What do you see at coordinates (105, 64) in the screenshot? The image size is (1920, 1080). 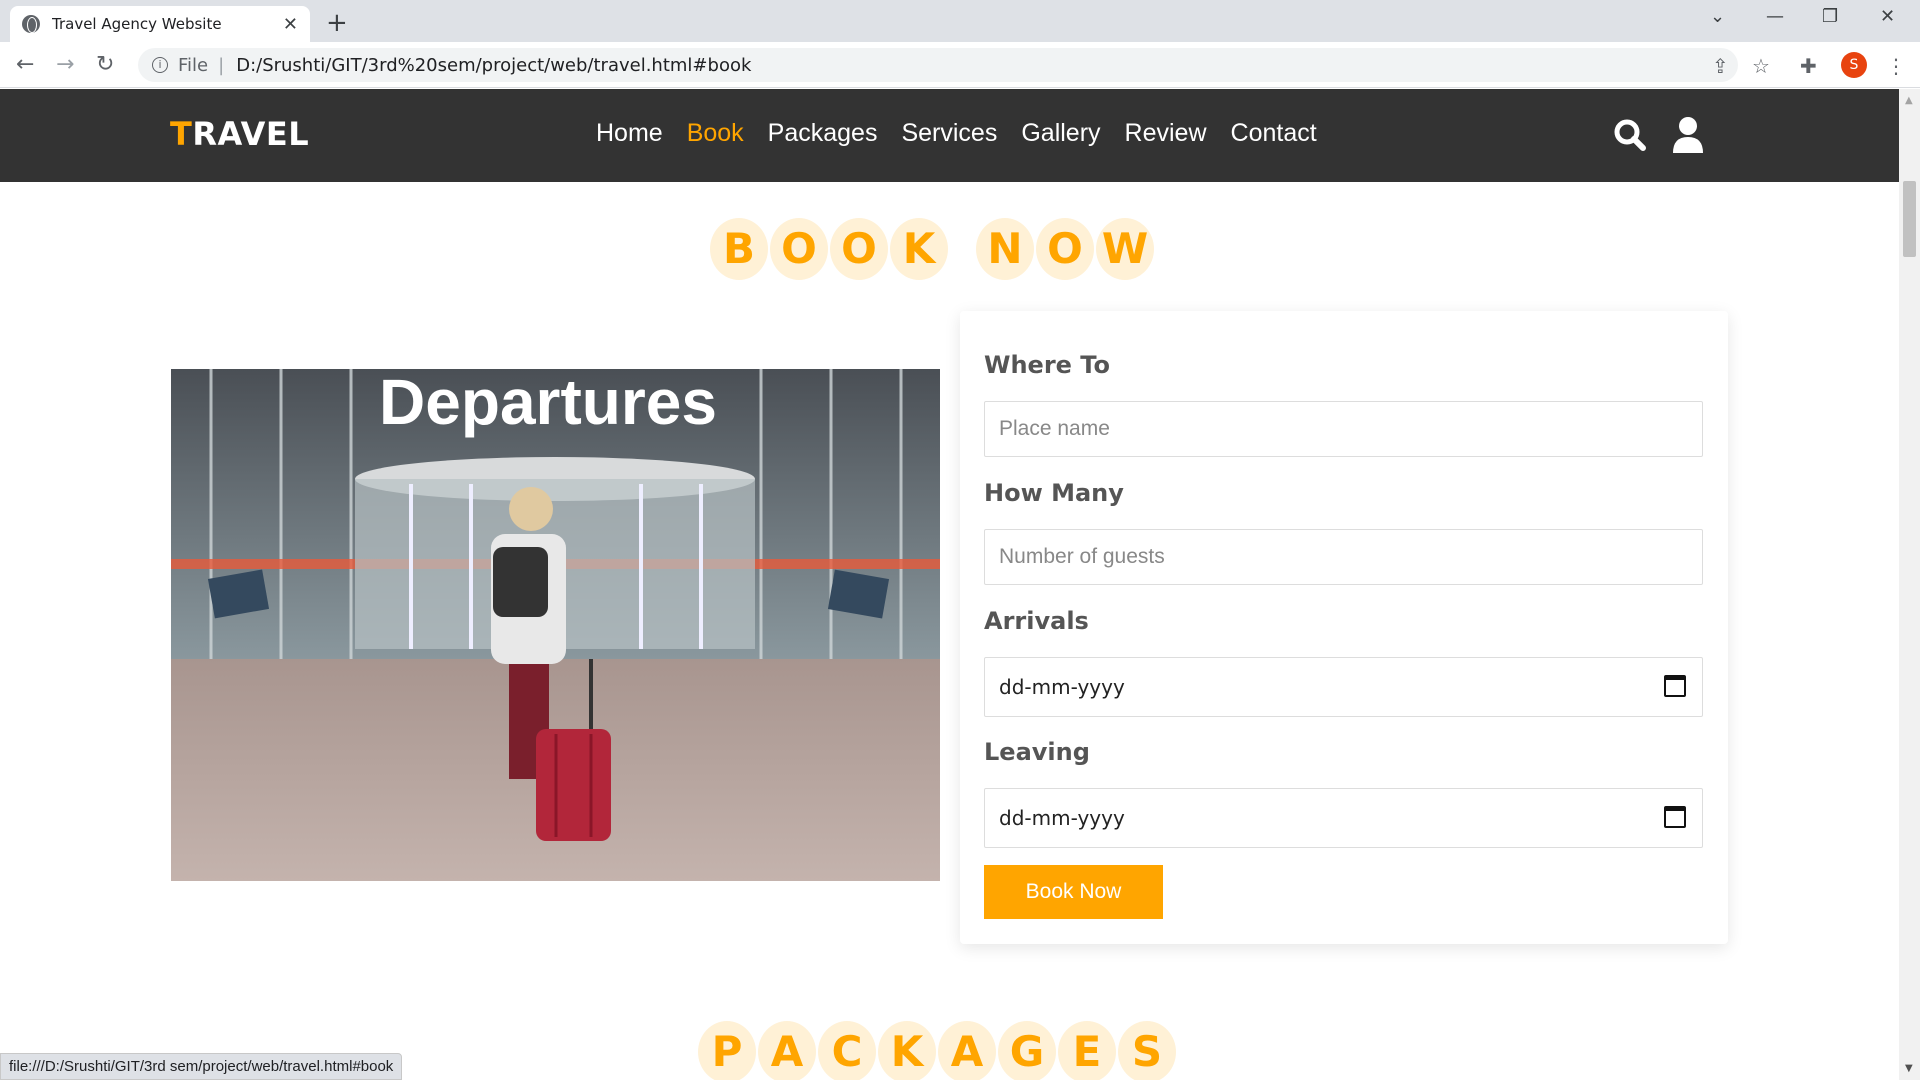 I see `reload-icon: ↻` at bounding box center [105, 64].